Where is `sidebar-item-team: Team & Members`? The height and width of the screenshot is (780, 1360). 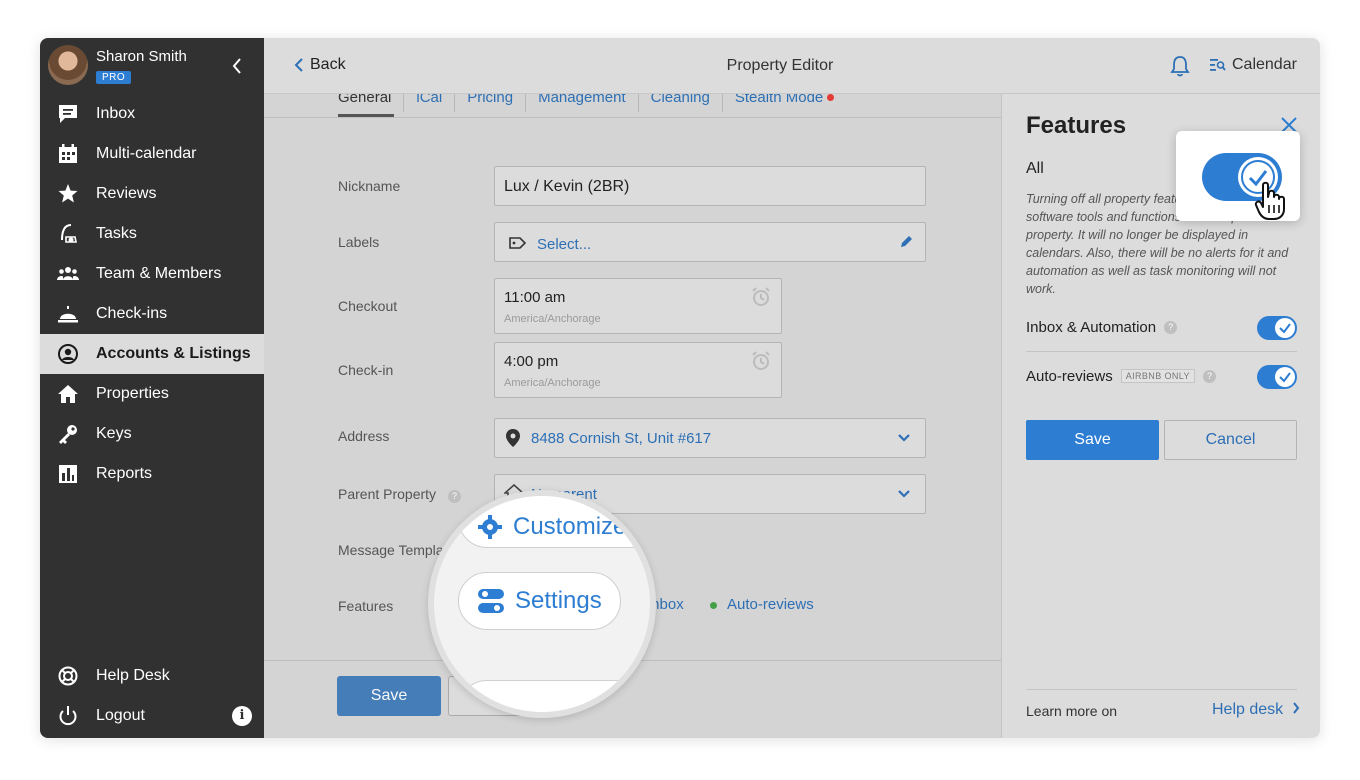 sidebar-item-team: Team & Members is located at coordinates (152, 274).